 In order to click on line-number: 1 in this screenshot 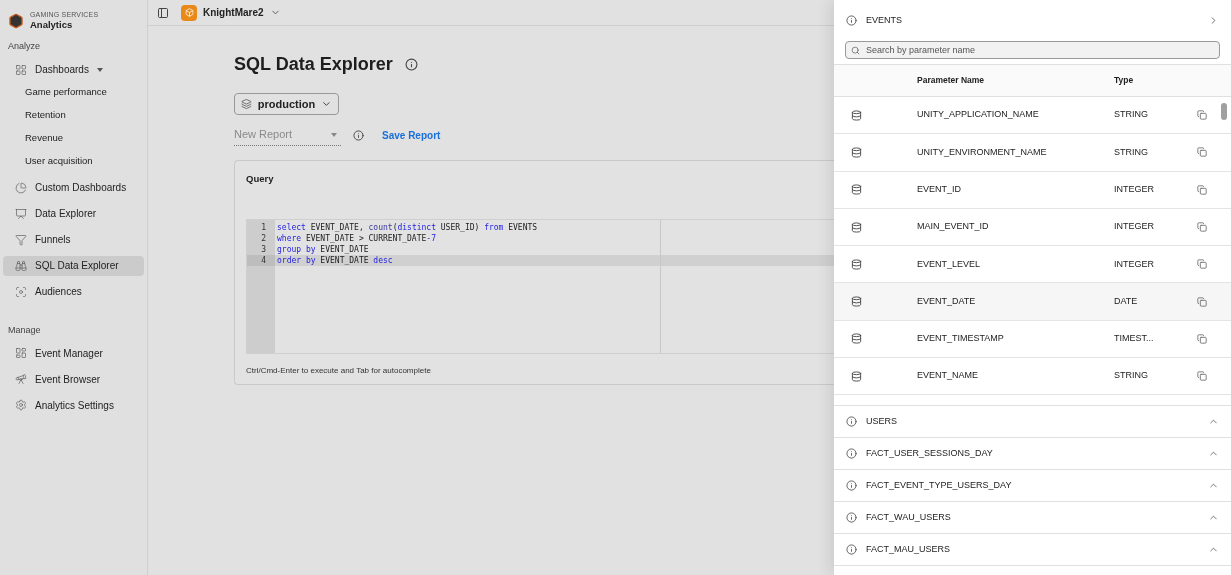, I will do `click(263, 228)`.